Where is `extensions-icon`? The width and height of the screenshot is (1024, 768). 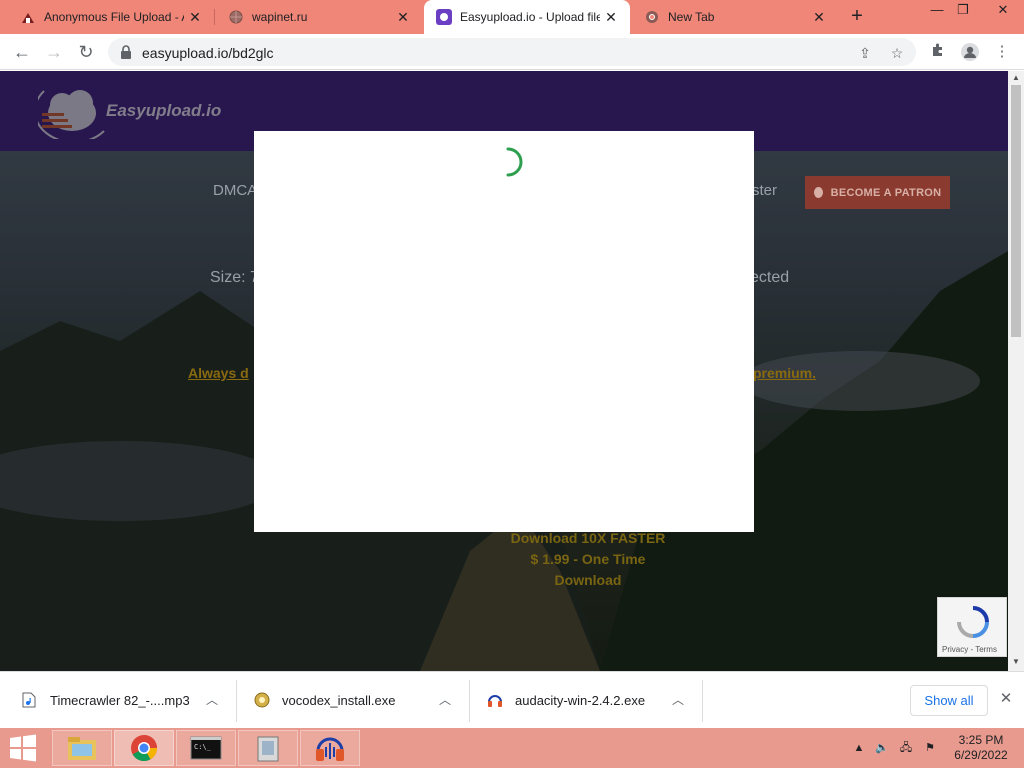 extensions-icon is located at coordinates (938, 52).